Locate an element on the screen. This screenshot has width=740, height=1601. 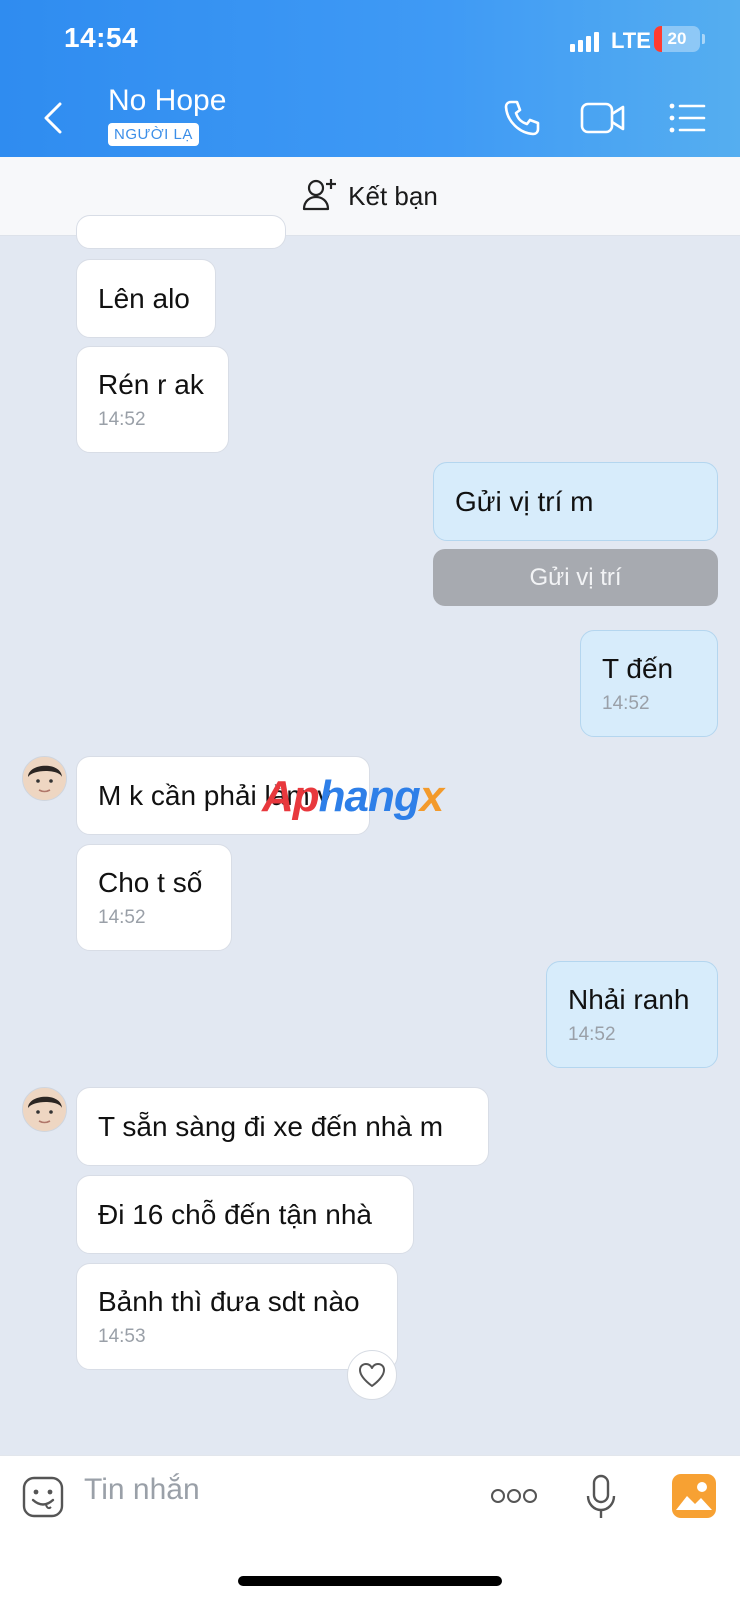
more-icon is located at coordinates (514, 1498).